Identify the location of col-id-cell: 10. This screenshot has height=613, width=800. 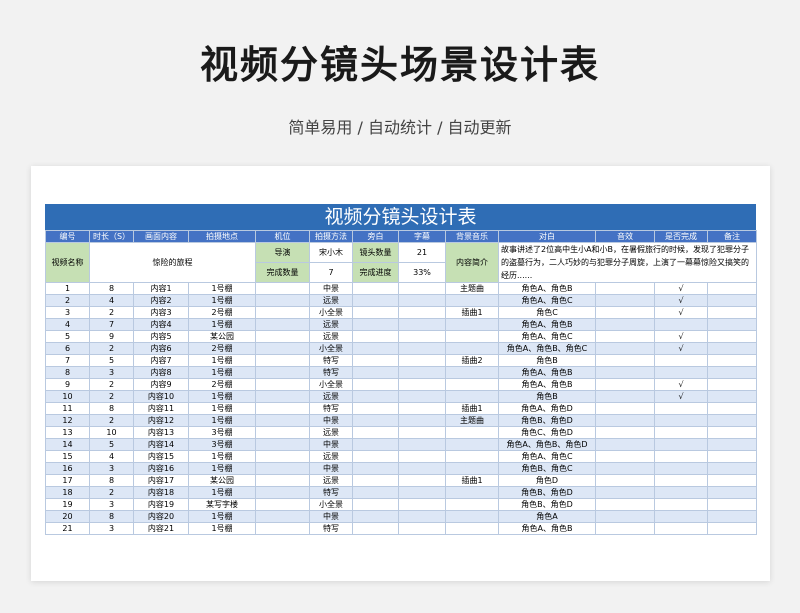
(67, 396).